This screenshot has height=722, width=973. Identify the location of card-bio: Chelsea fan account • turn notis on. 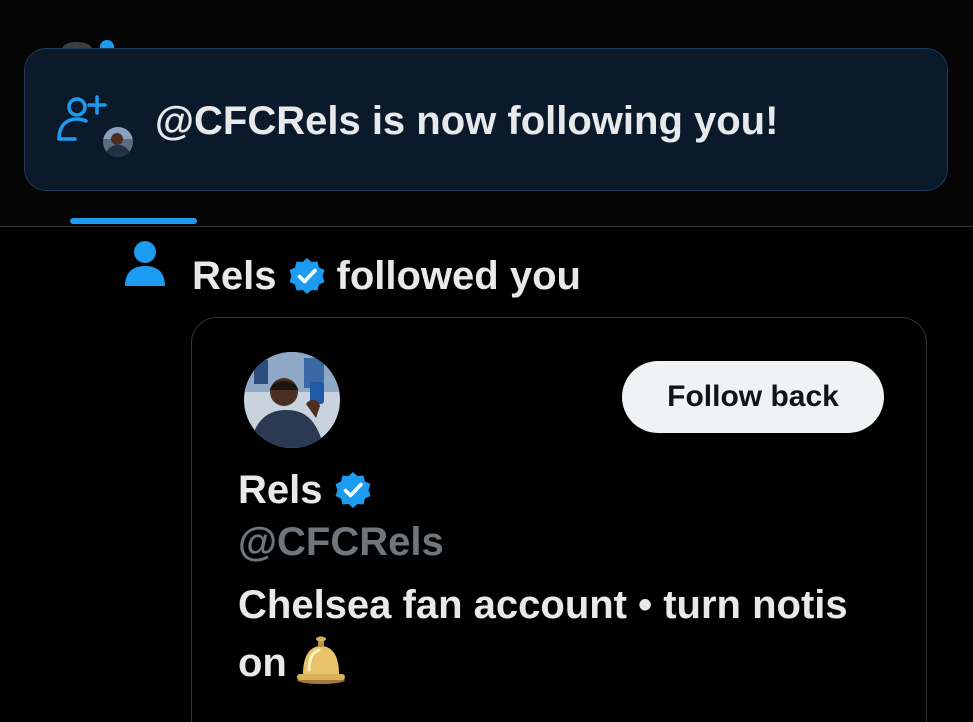
(548, 634).